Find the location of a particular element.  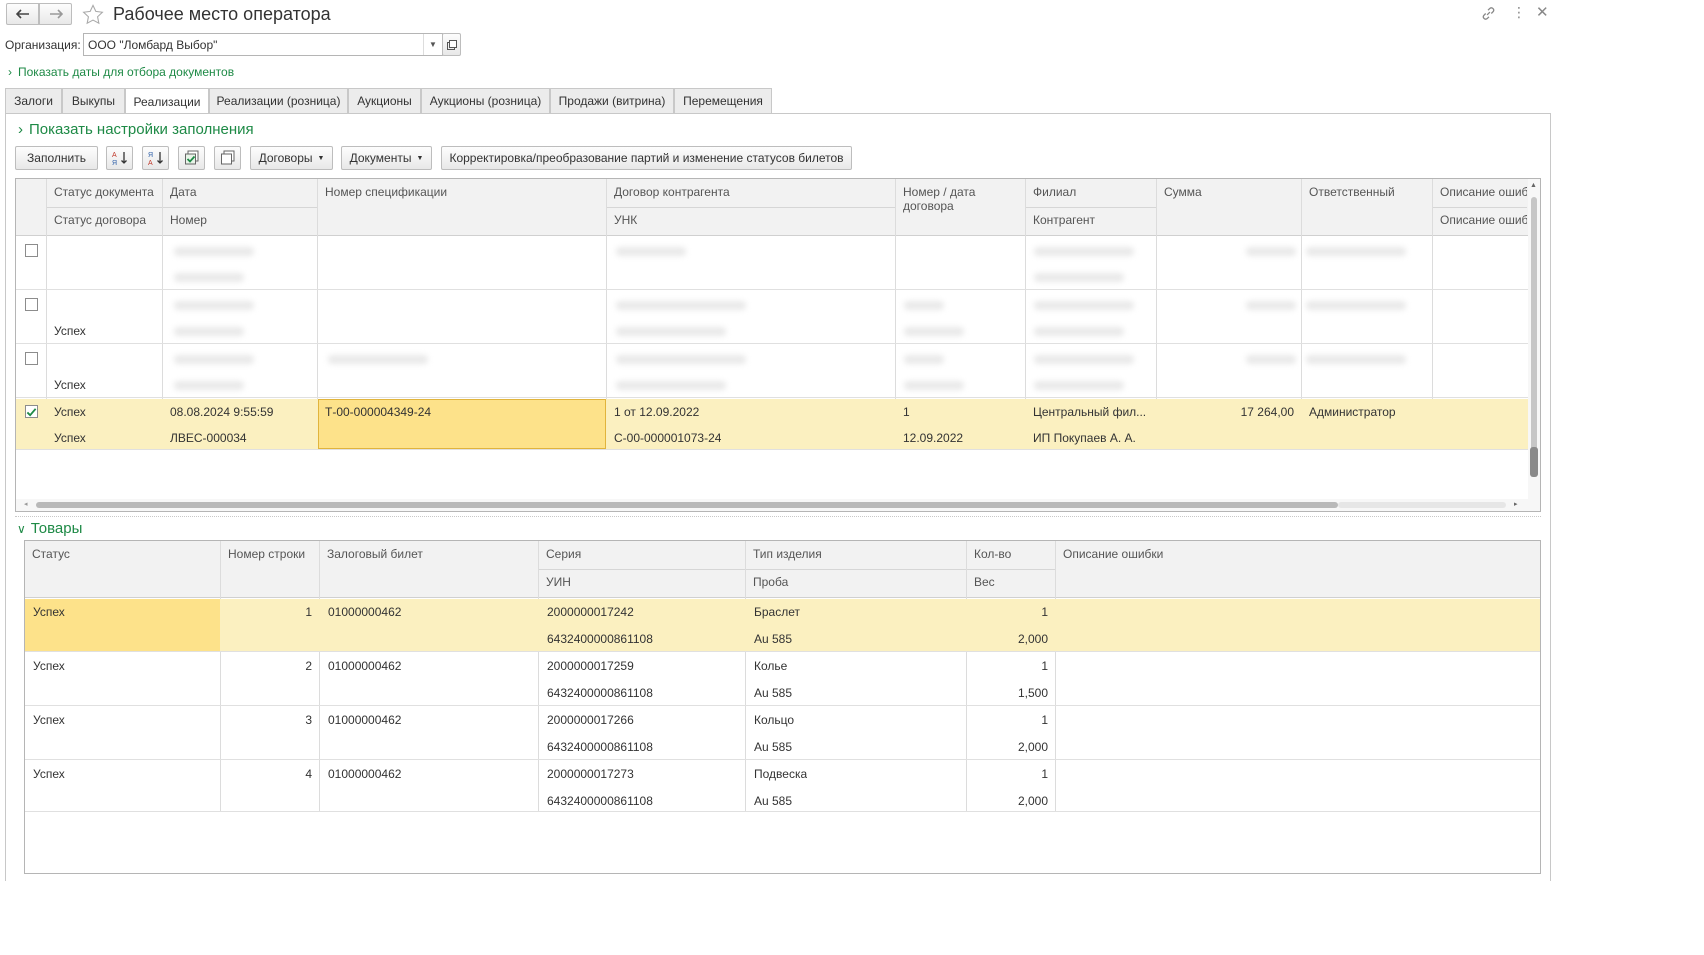

header-divider is located at coordinates (750, 207).